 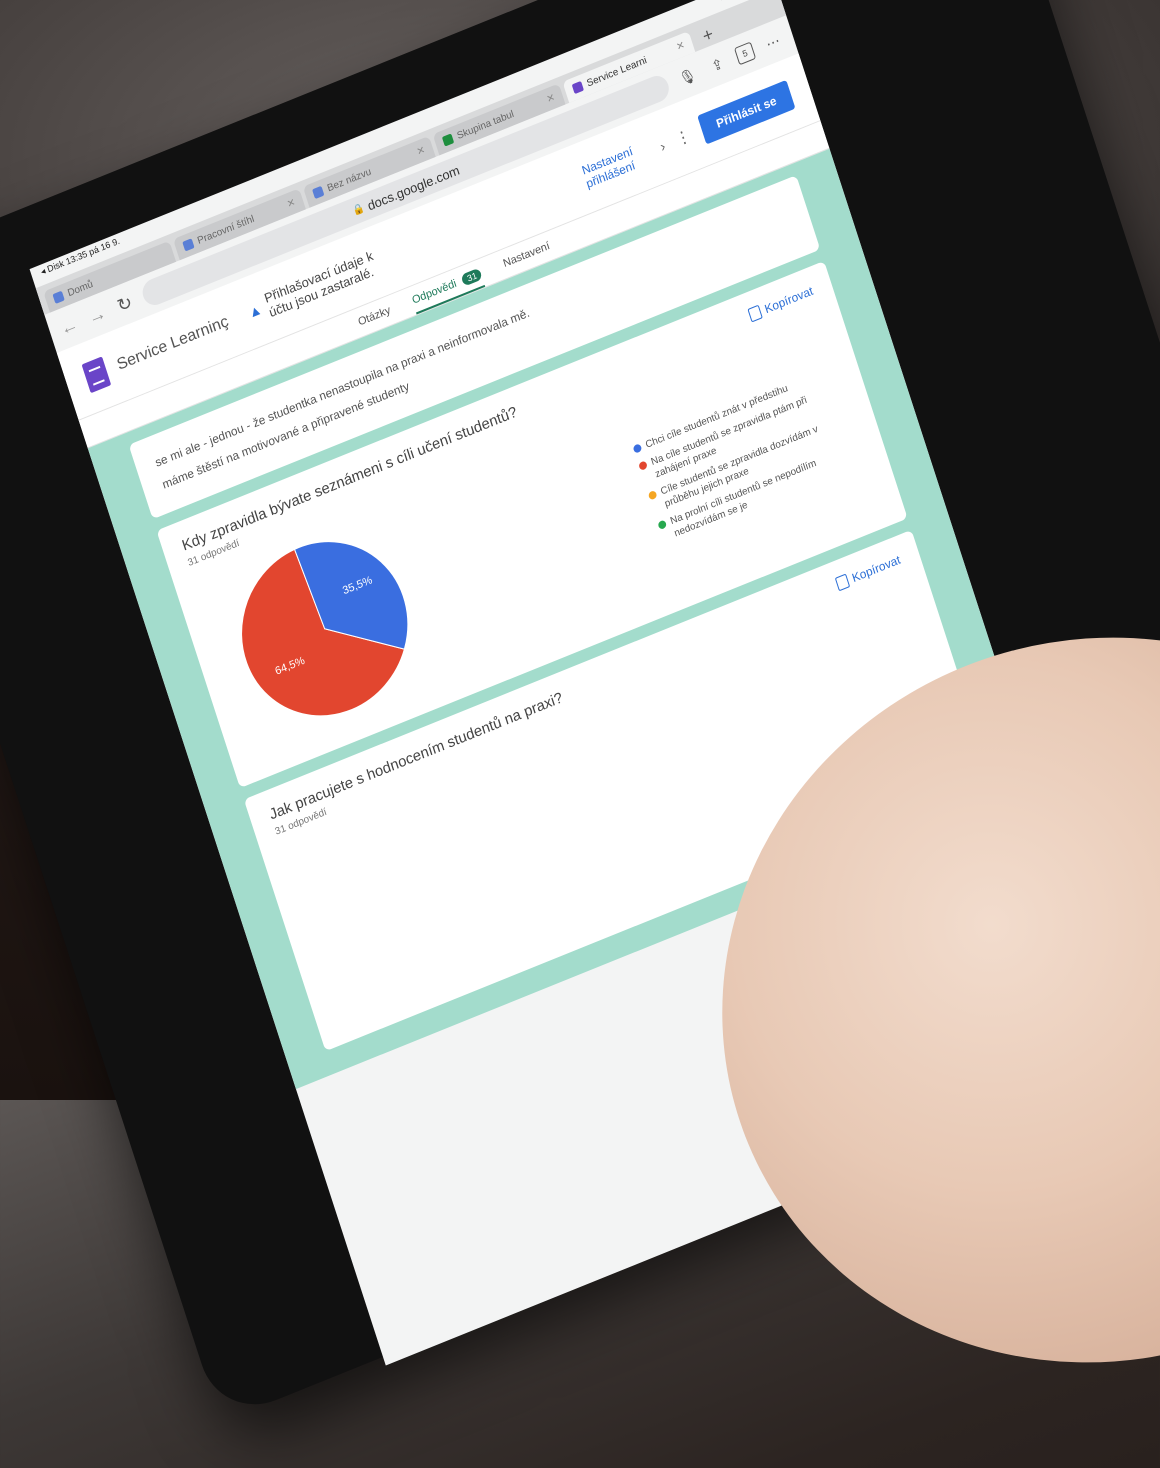 What do you see at coordinates (96, 316) in the screenshot?
I see `forward-icon: →` at bounding box center [96, 316].